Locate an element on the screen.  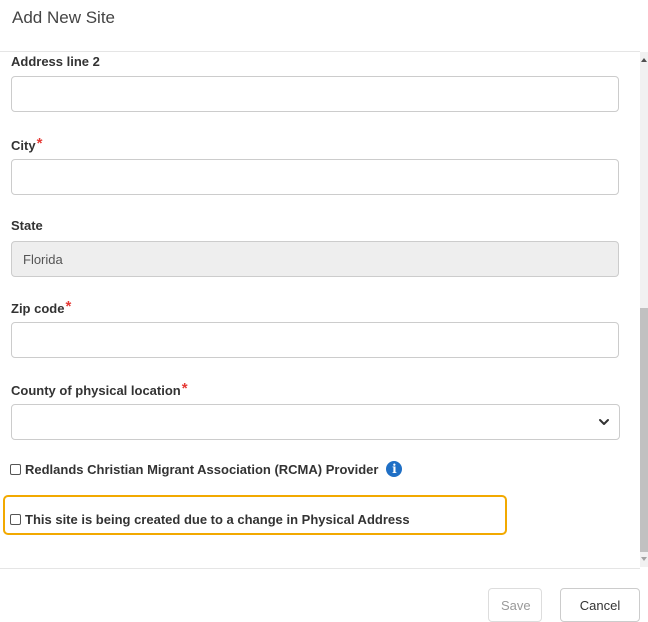
city-label: City* is located at coordinates (26, 144).